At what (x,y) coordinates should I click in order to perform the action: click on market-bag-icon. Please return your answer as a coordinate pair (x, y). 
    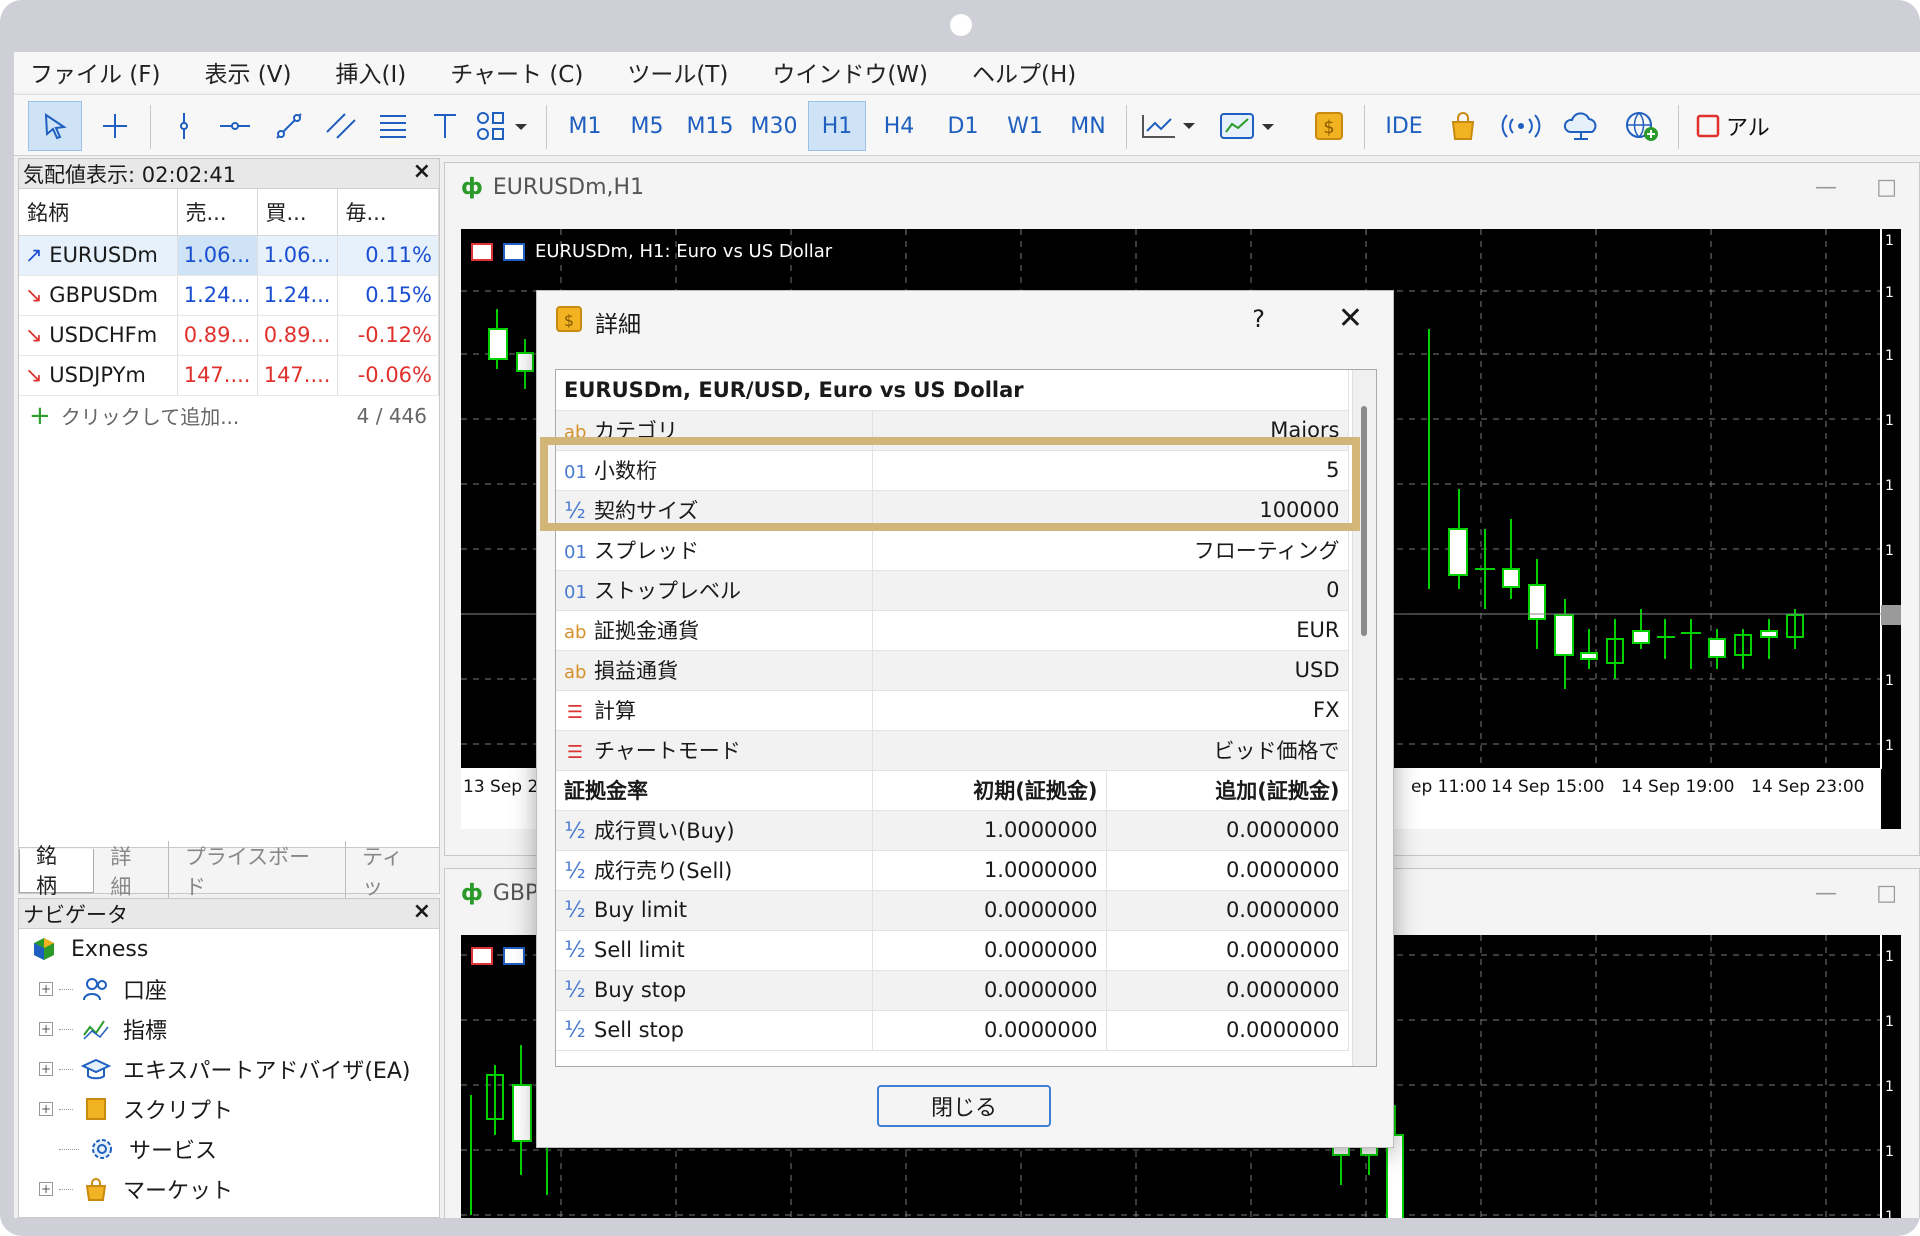
    Looking at the image, I should click on (1463, 126).